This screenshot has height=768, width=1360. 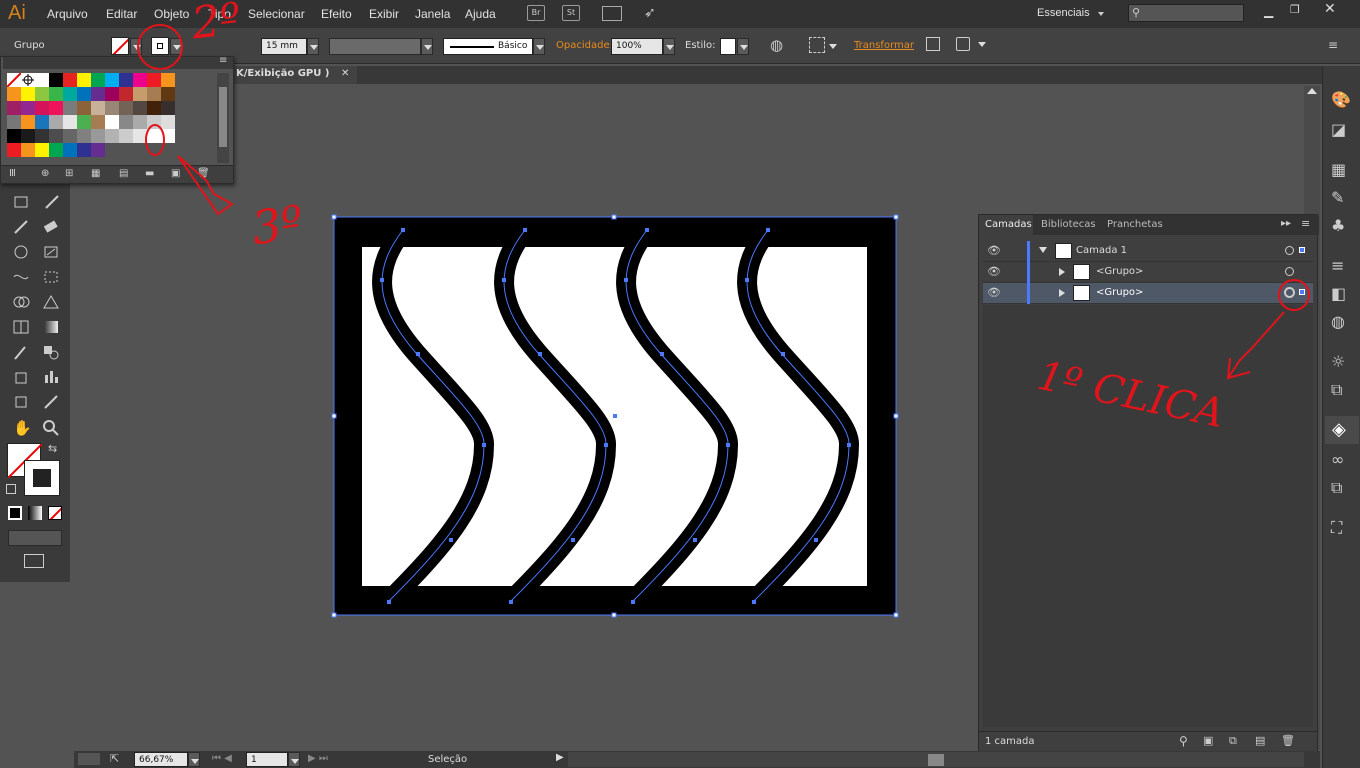 I want to click on panel-menu-icon: ≡, so click(x=1305, y=223).